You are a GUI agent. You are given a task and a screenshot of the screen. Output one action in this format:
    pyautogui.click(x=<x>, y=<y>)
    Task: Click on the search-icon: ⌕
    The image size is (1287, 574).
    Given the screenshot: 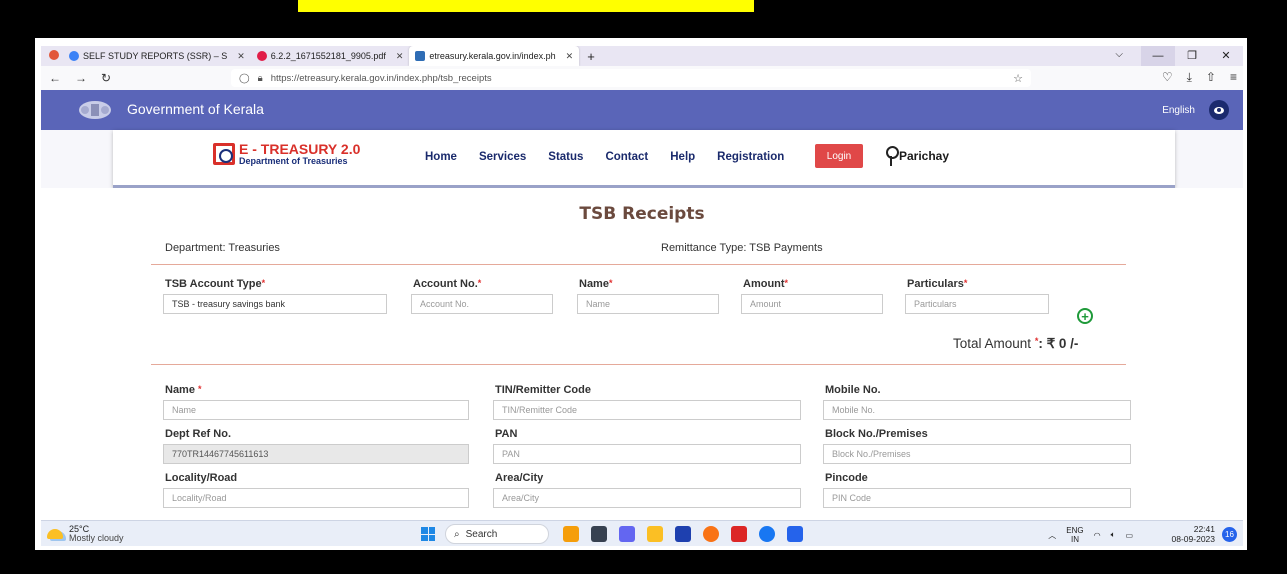 What is the action you would take?
    pyautogui.click(x=457, y=534)
    